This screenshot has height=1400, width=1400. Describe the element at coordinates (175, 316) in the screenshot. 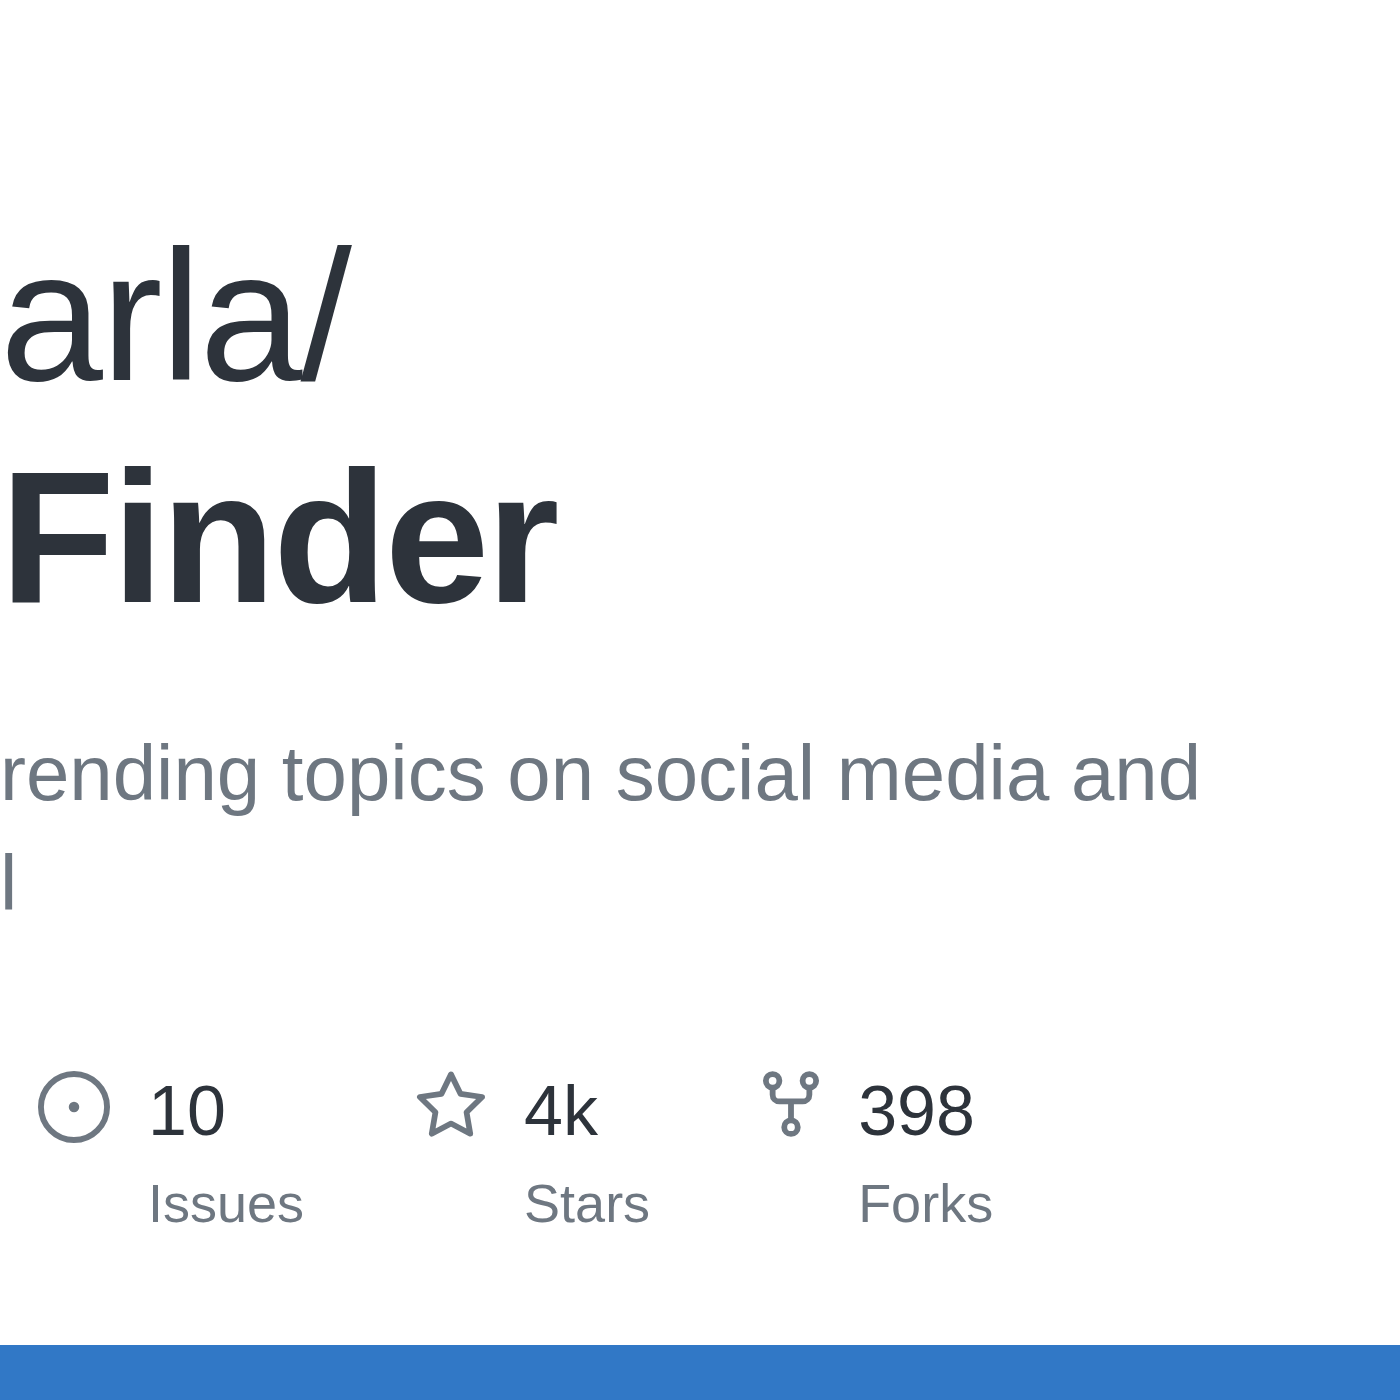

I see `repo-owner: arla/` at that location.